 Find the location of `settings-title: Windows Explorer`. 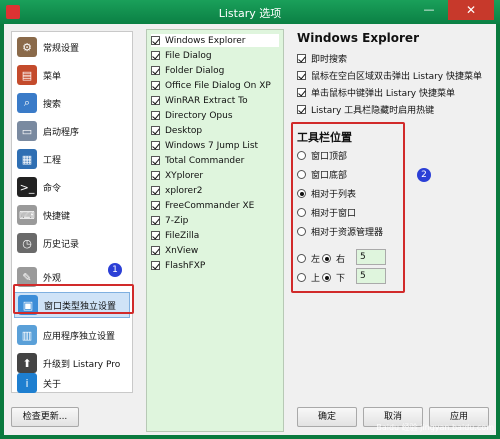

settings-title: Windows Explorer is located at coordinates (358, 38).